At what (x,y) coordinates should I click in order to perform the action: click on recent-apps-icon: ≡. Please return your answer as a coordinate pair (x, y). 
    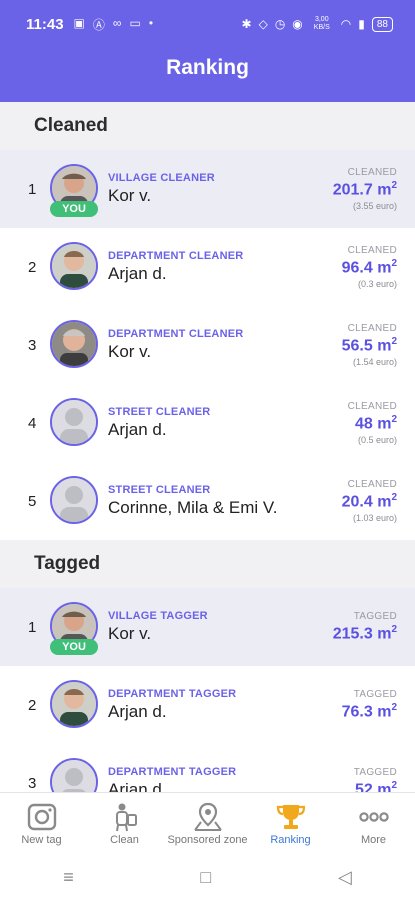
    Looking at the image, I should click on (68, 877).